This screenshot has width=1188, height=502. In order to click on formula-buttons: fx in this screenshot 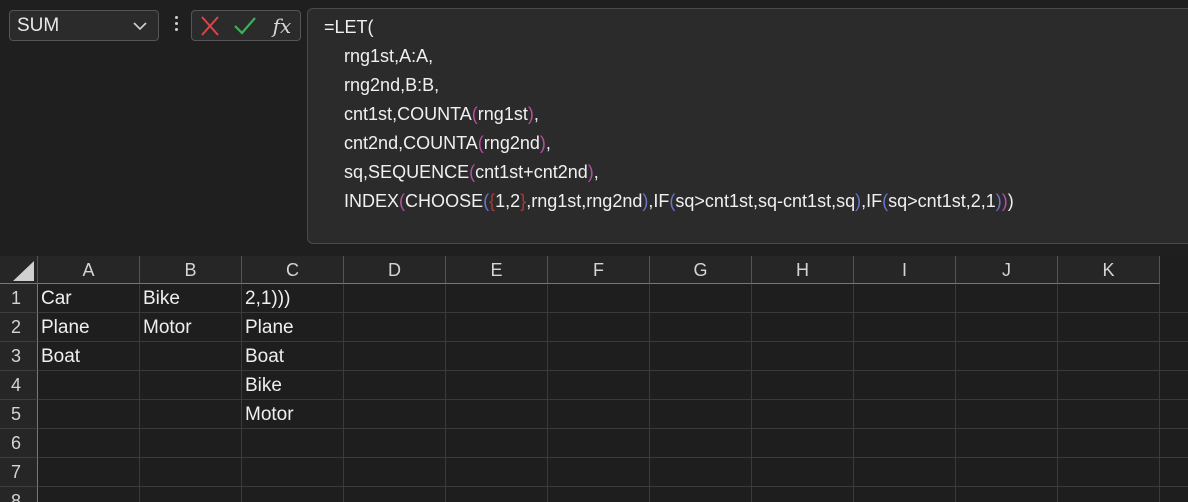, I will do `click(246, 25)`.